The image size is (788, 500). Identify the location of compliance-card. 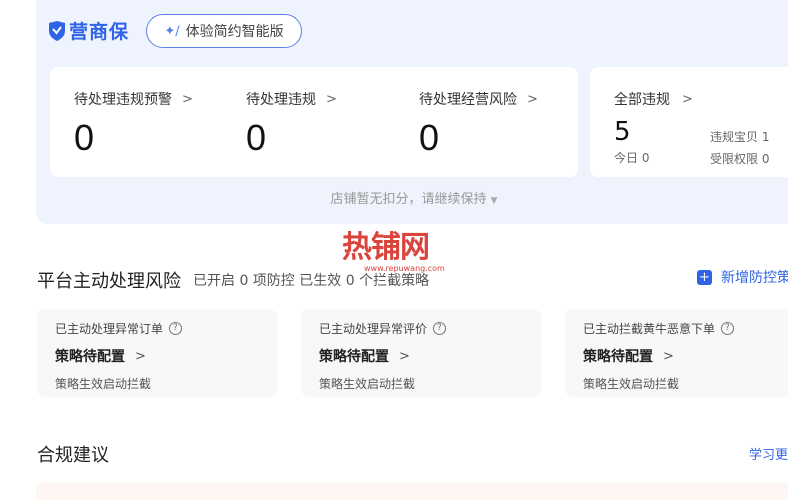
(412, 491).